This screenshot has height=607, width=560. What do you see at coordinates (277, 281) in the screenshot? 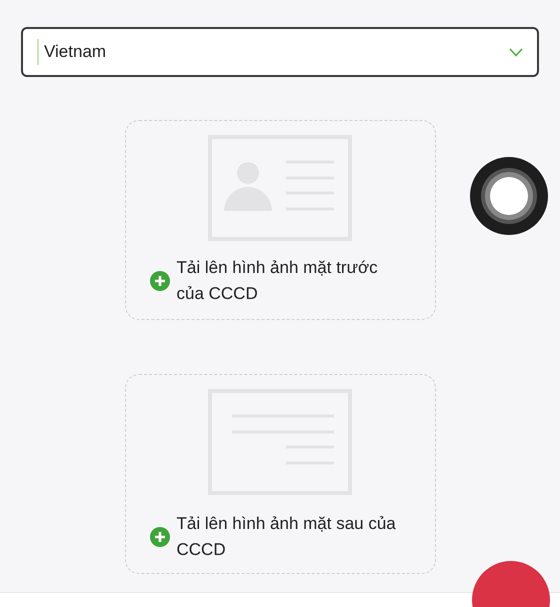
I see `upload-label: Tải lên hình ảnh mặt trước của CCCD` at bounding box center [277, 281].